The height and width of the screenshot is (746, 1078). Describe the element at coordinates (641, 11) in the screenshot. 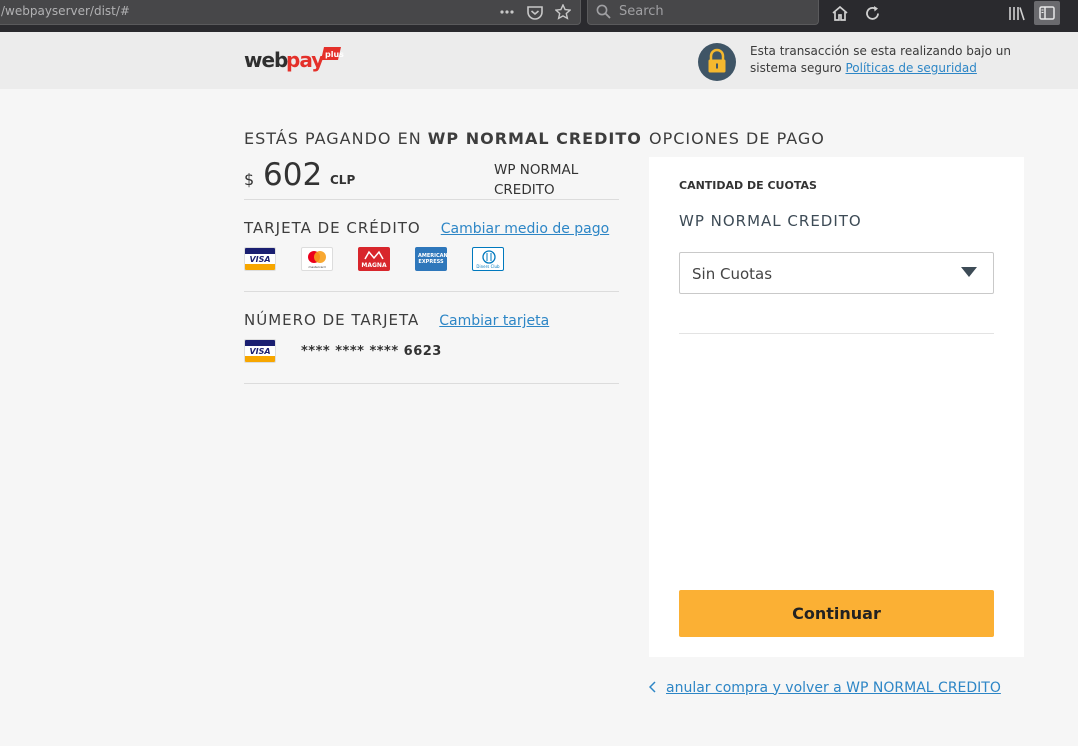

I see `search-placeholder: Search` at that location.